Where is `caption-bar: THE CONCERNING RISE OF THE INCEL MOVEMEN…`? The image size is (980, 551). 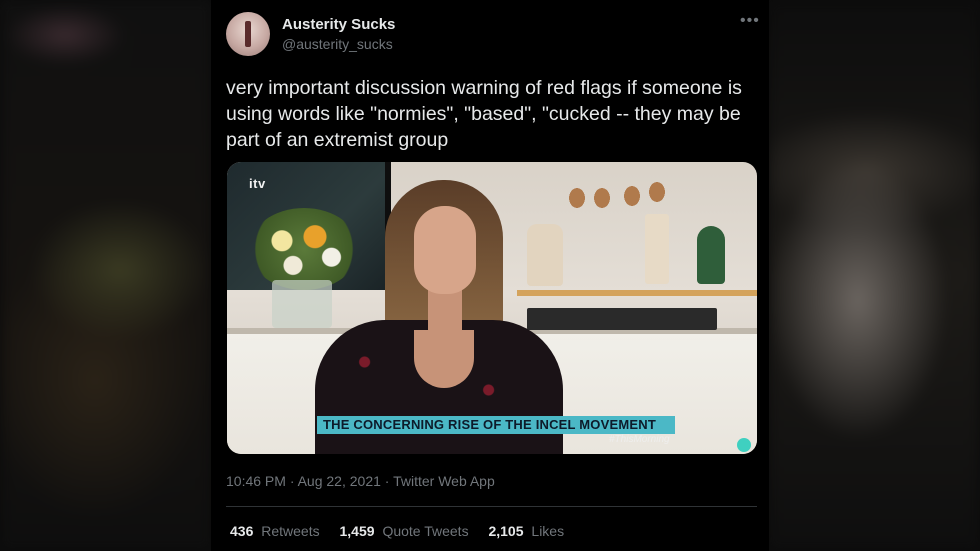 caption-bar: THE CONCERNING RISE OF THE INCEL MOVEMEN… is located at coordinates (496, 425).